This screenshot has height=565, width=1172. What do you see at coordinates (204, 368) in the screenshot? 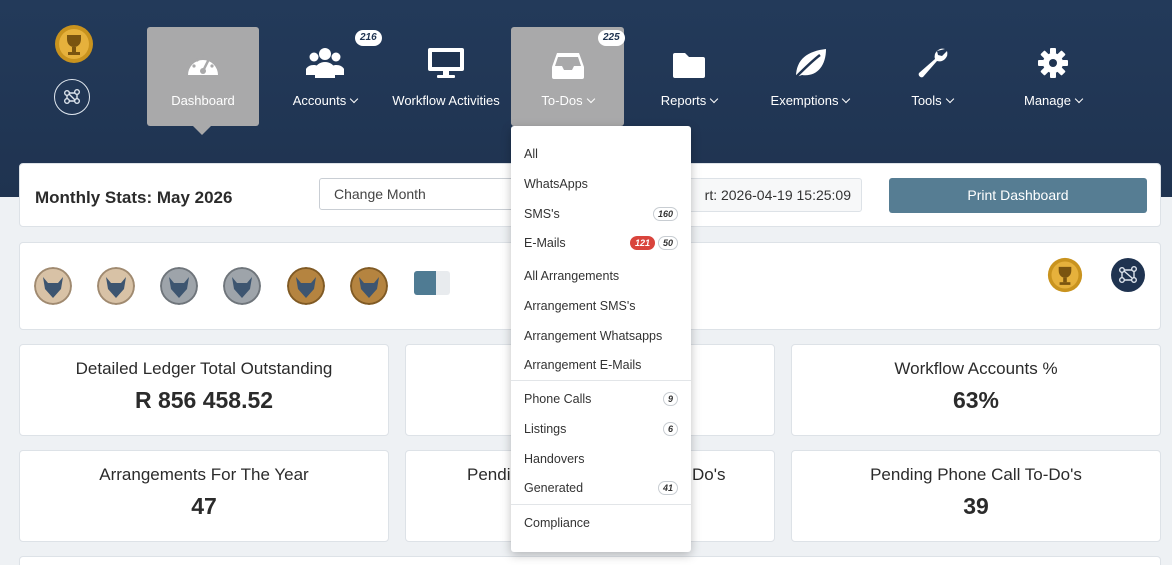
I see `stat-card-title: Detailed Ledger Total Outstanding` at bounding box center [204, 368].